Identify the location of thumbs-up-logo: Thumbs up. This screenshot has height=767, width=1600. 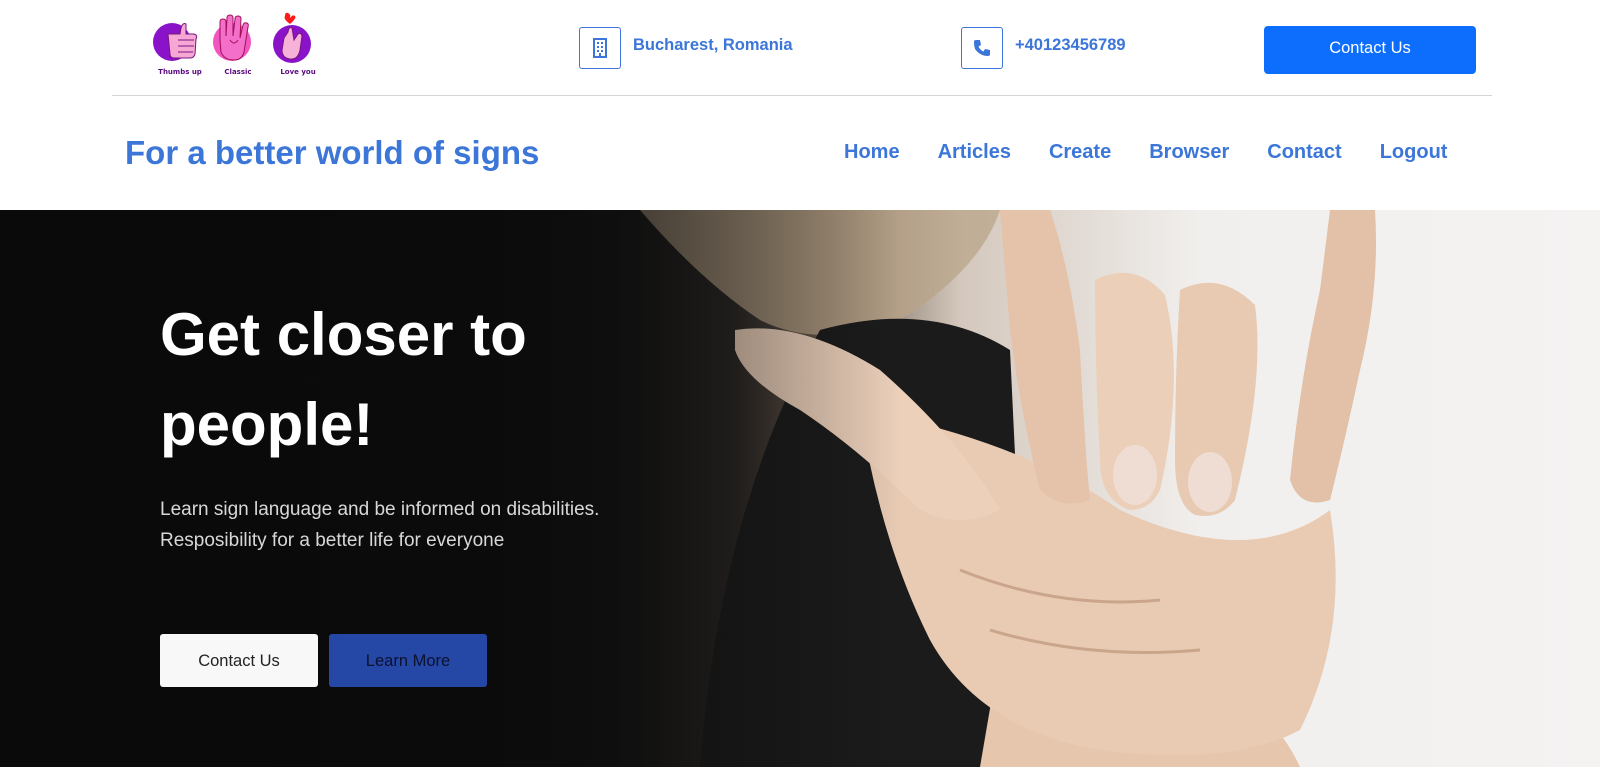
(180, 46).